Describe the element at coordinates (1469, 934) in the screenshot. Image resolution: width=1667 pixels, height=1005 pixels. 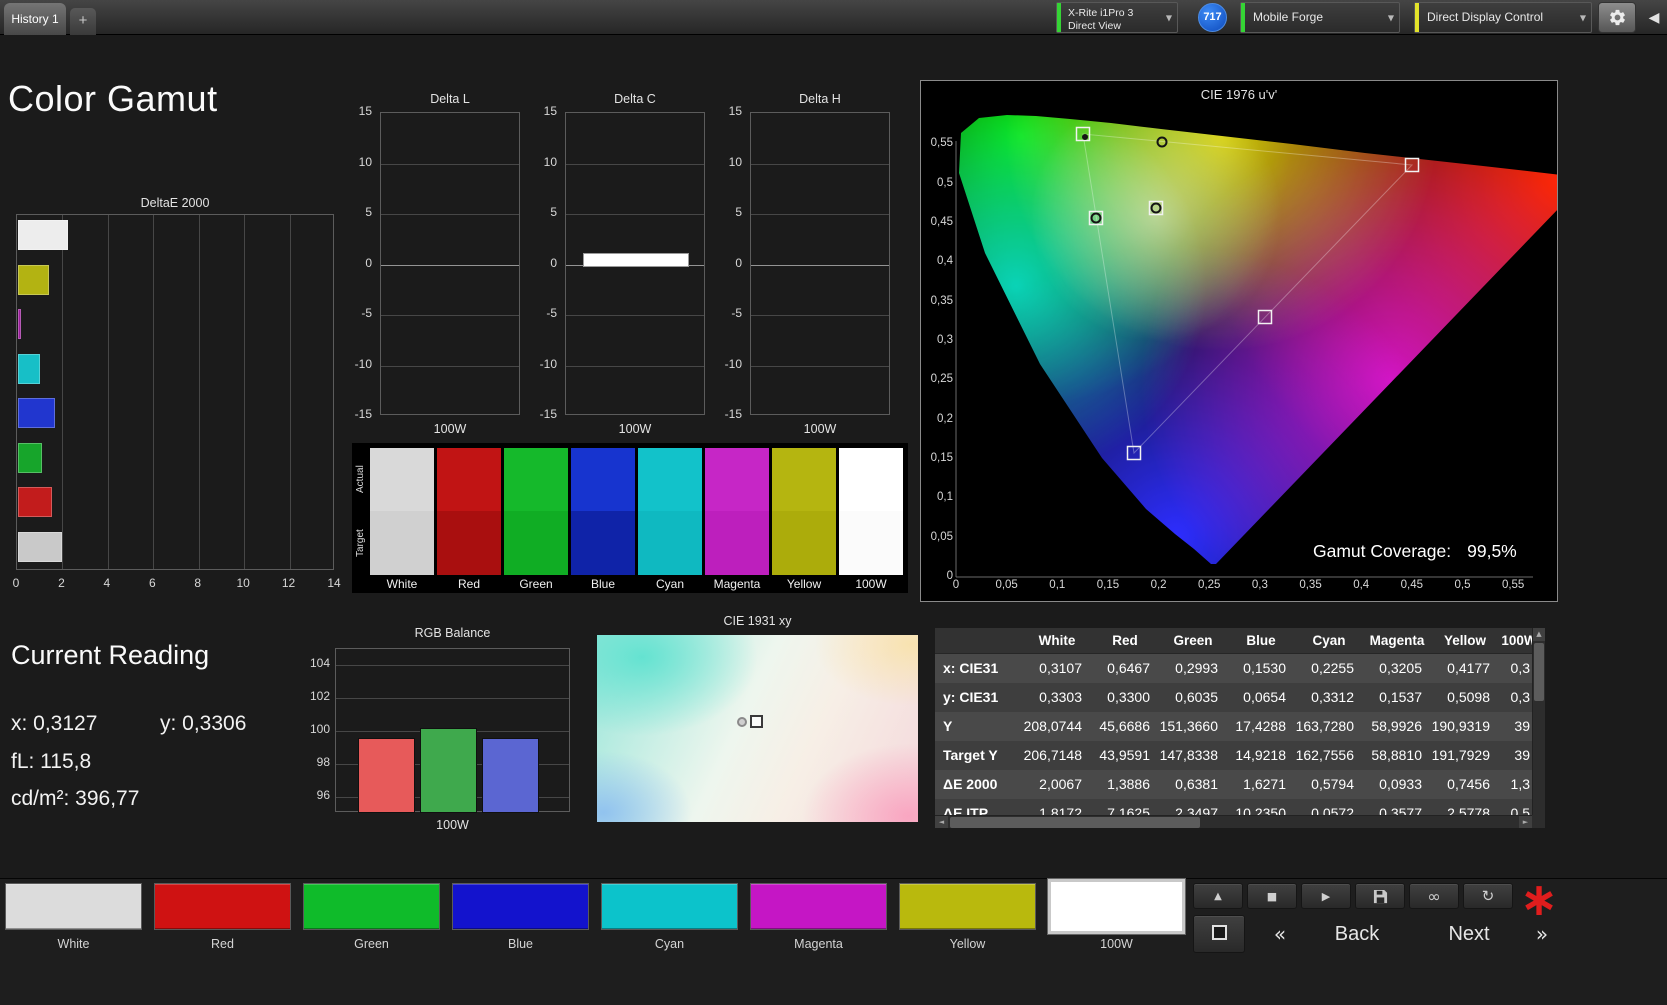
I see `next-button: Next` at that location.